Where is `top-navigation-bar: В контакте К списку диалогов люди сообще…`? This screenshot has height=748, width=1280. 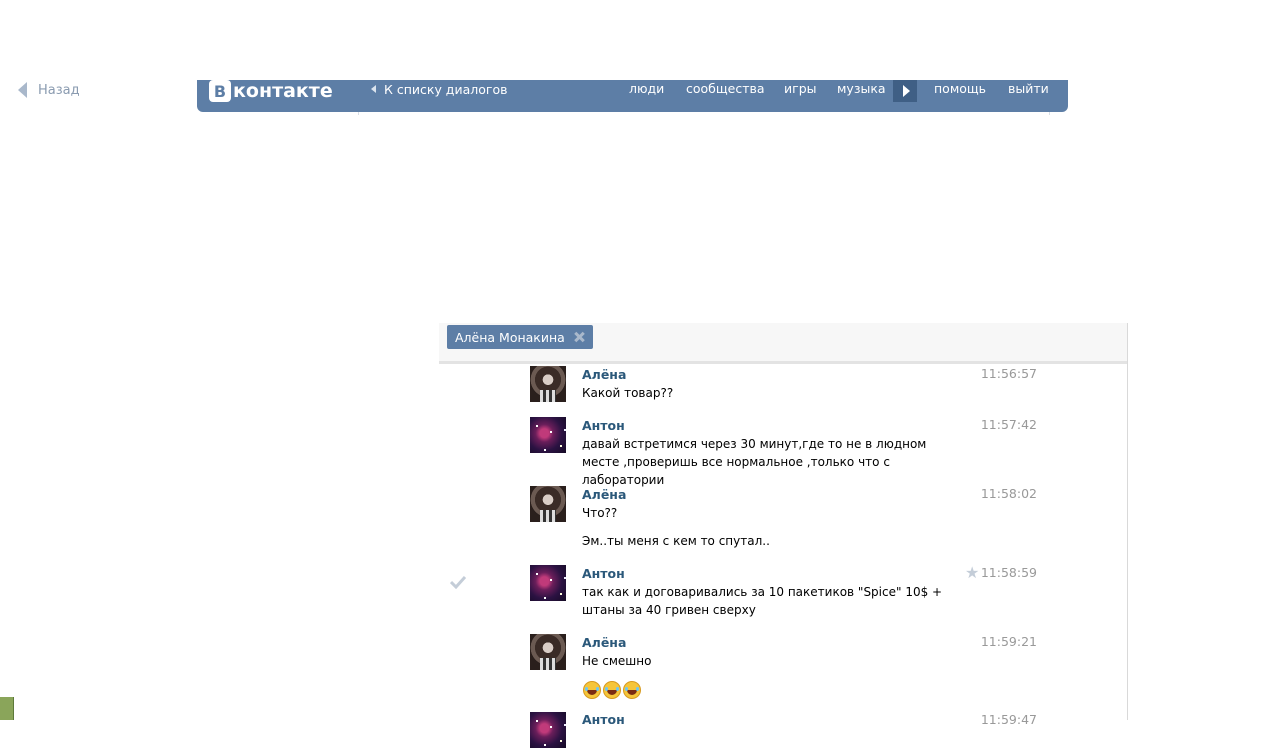 top-navigation-bar: В контакте К списку диалогов люди сообще… is located at coordinates (632, 96).